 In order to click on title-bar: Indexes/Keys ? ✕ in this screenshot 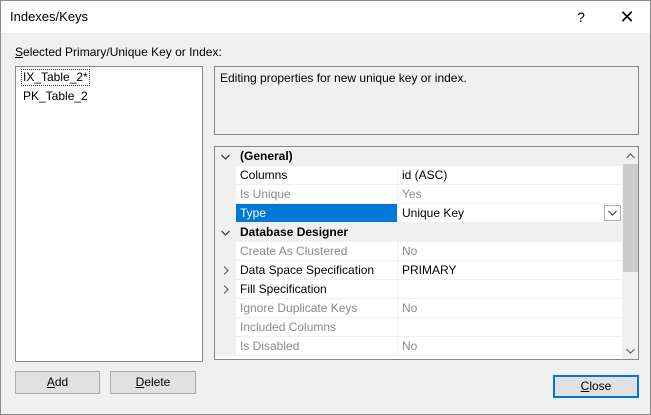, I will do `click(325, 17)`.